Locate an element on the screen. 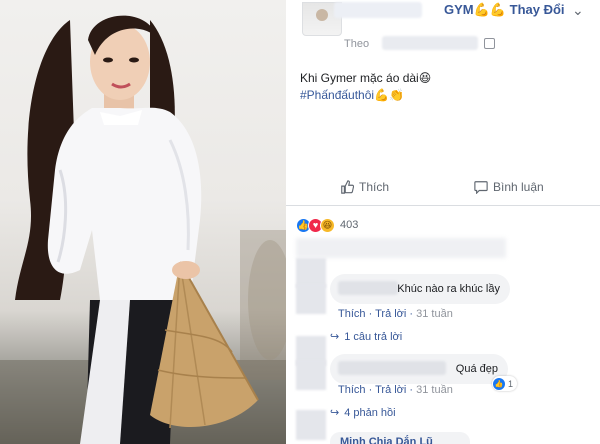 The width and height of the screenshot is (600, 444). haha-icon: 😆 is located at coordinates (327, 225).